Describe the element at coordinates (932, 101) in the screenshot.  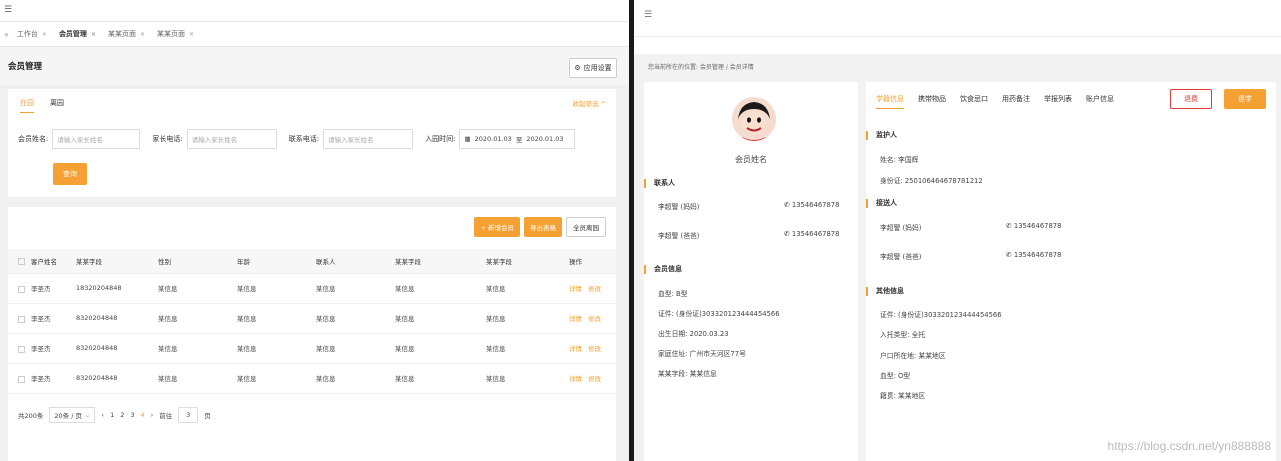
I see `tab-belongings: 携带物品` at that location.